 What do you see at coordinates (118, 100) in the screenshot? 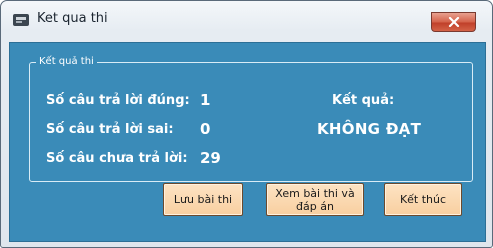
I see `correct-answers-label: Số câu trả lời đúng:` at bounding box center [118, 100].